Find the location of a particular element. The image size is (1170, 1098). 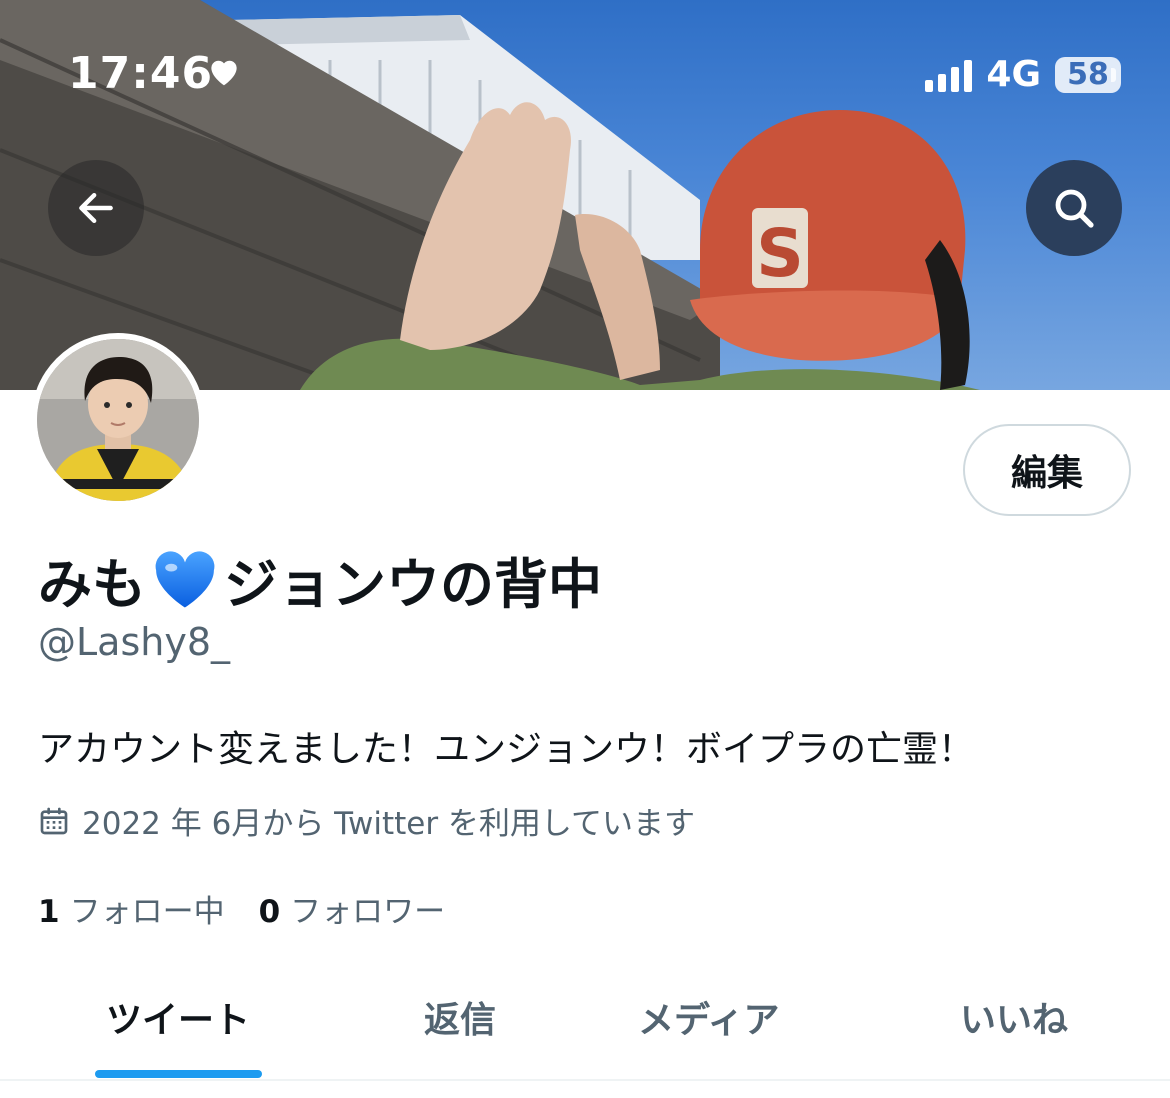

status-indicators: 4G 58 is located at coordinates (1023, 74).